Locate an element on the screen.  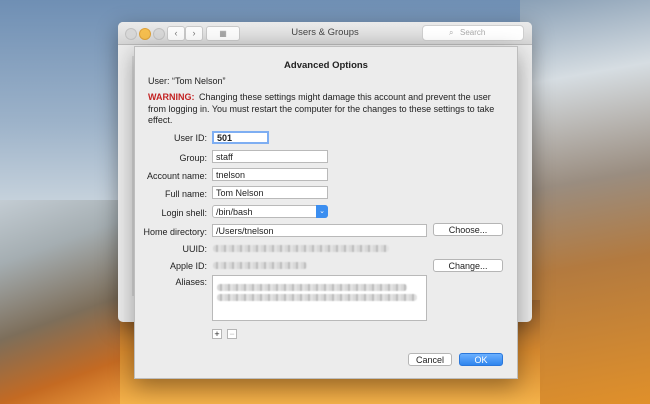
ok-button: OK is located at coordinates (481, 359).